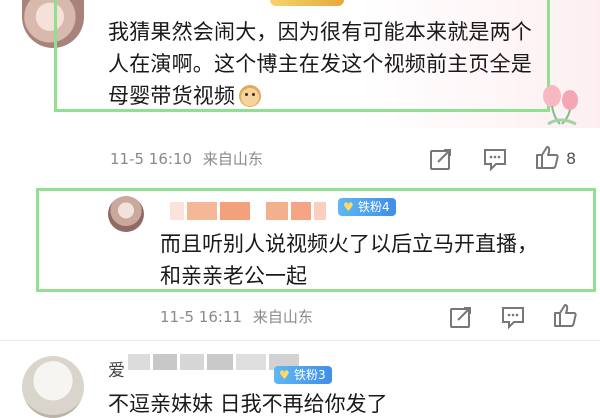 This screenshot has width=600, height=418. What do you see at coordinates (151, 159) in the screenshot?
I see `timestamp: 11-5 16:10` at bounding box center [151, 159].